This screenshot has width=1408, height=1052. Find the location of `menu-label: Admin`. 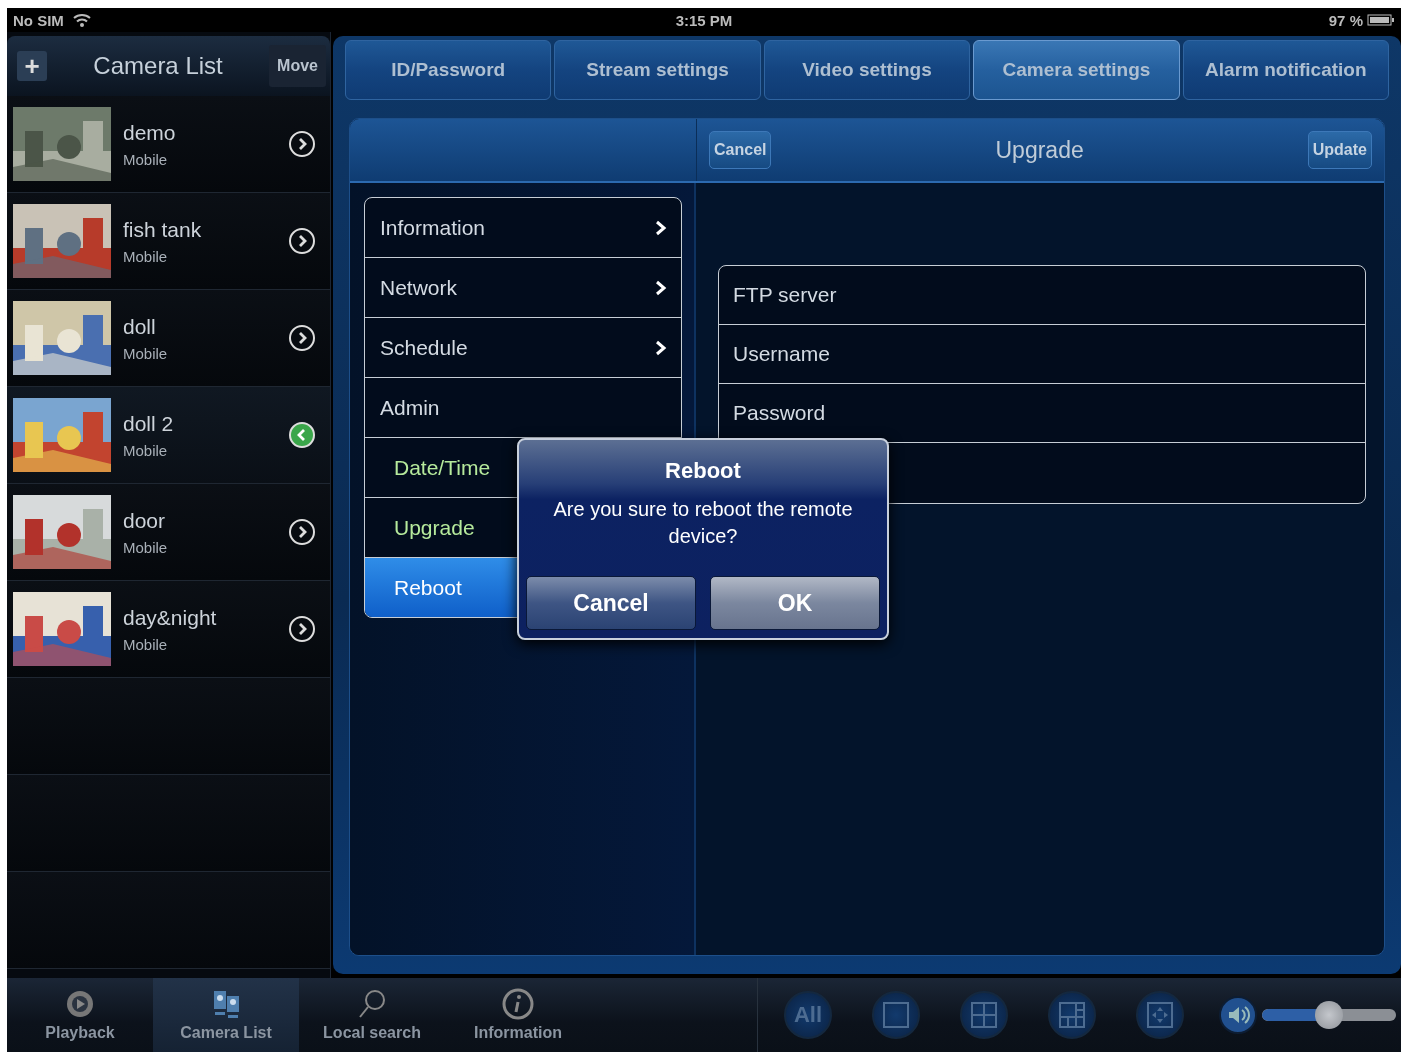

menu-label: Admin is located at coordinates (410, 407).